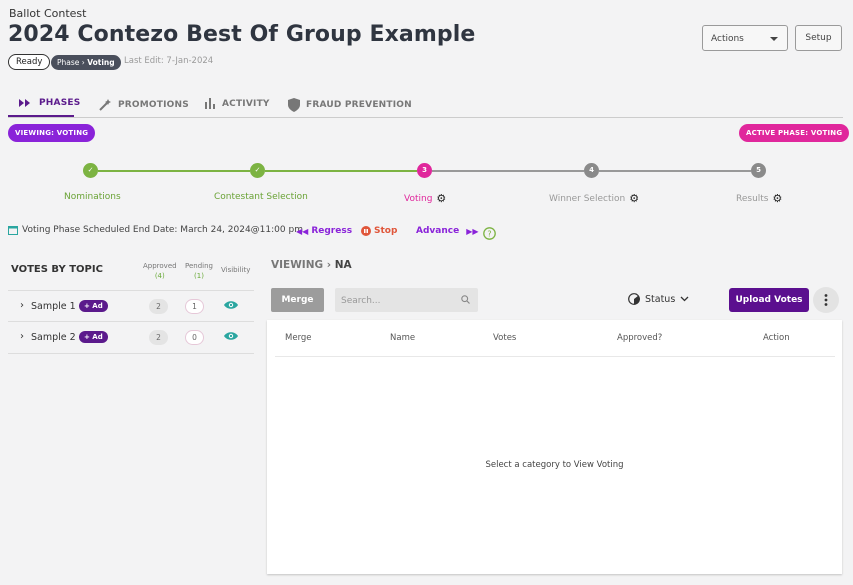  Describe the element at coordinates (395, 301) in the screenshot. I see `search-input` at that location.